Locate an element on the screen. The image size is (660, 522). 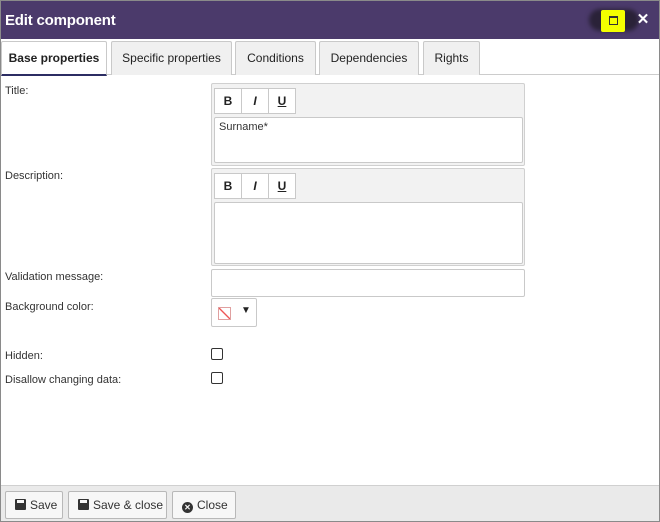
description-label: Description: is located at coordinates (34, 176).